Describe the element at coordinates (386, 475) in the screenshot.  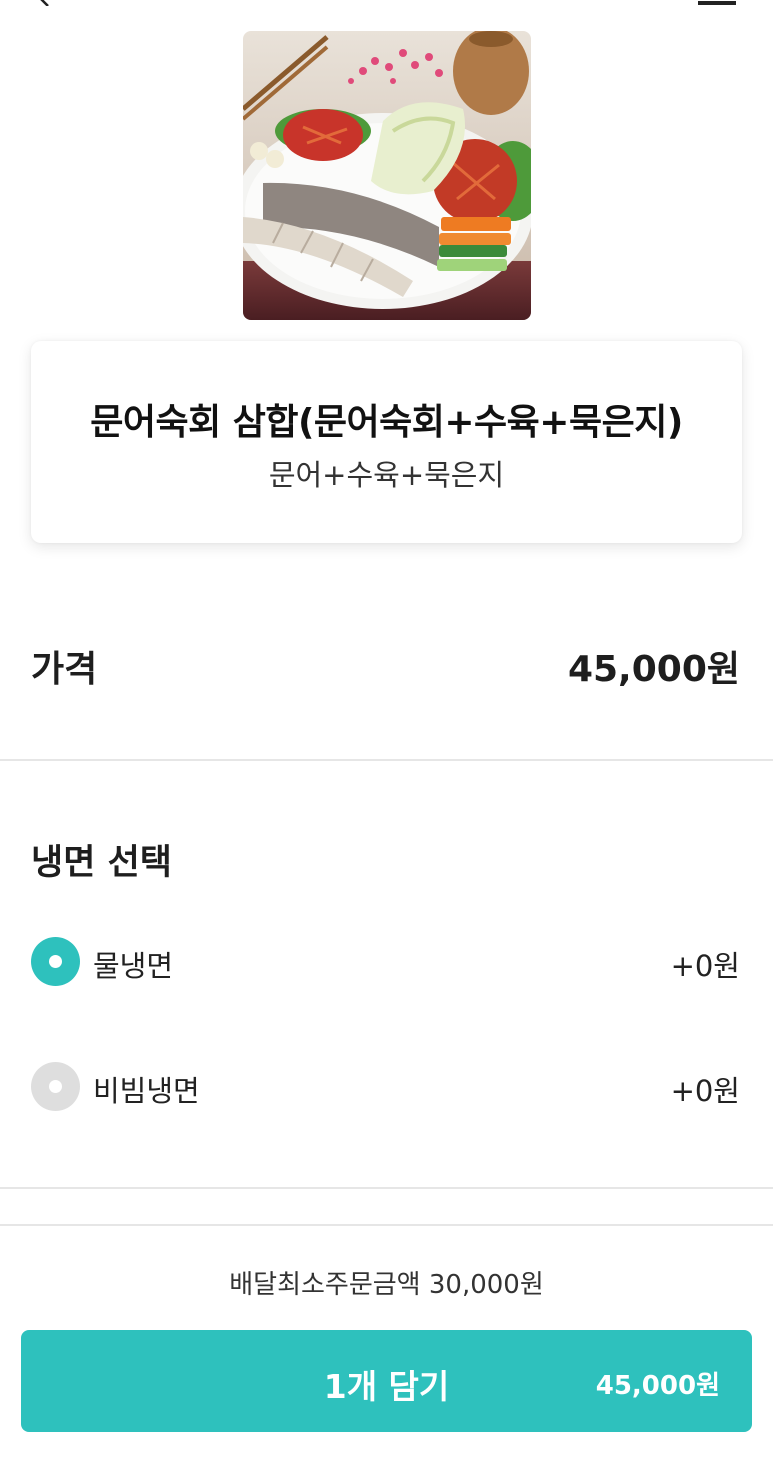
I see `menu-description: 문어+수육+묵은지` at that location.